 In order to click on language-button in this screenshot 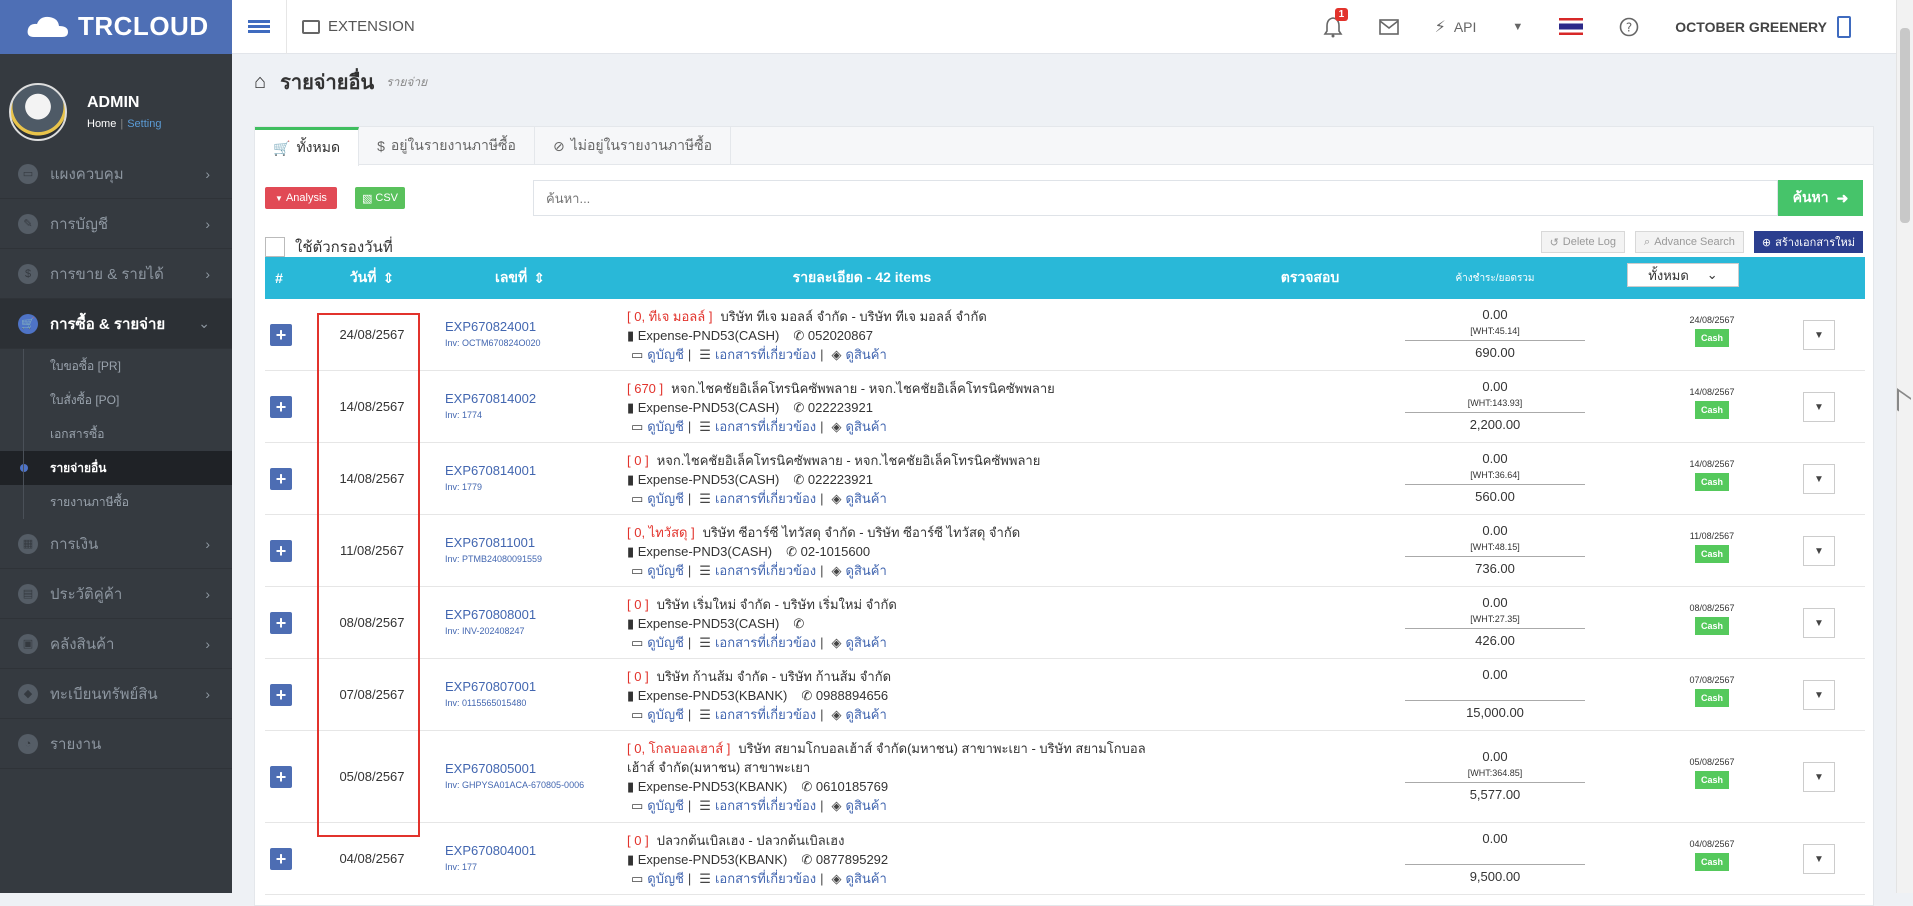, I will do `click(1571, 27)`.